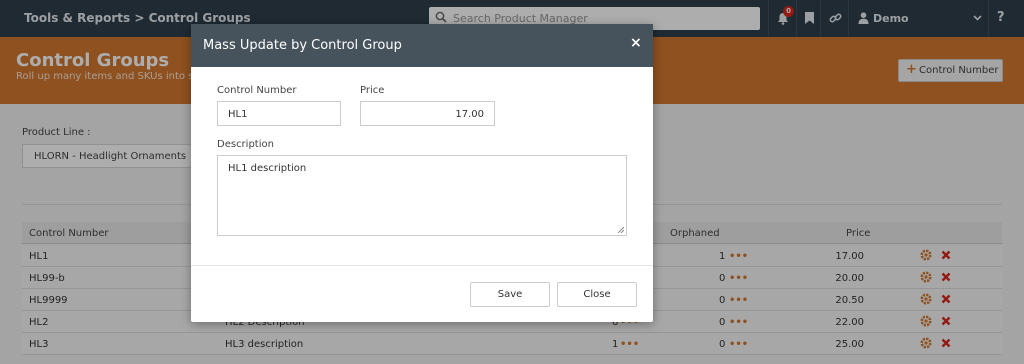 The image size is (1024, 364). What do you see at coordinates (279, 113) in the screenshot?
I see `control-number-field: HL1` at bounding box center [279, 113].